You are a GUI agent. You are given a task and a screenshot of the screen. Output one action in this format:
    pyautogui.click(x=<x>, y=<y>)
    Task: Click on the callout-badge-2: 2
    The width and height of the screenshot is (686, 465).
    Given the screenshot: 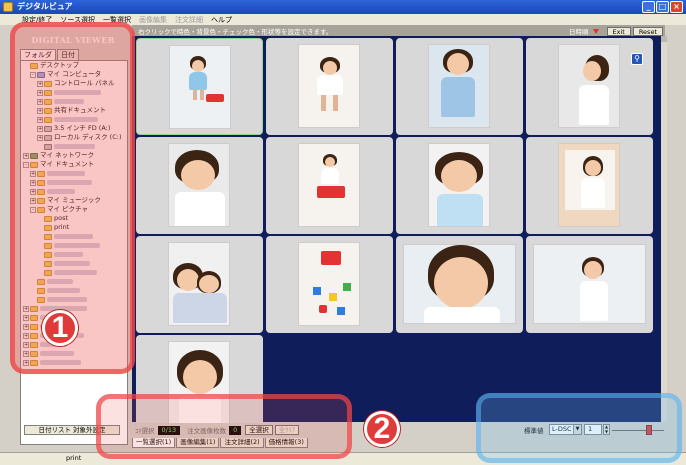 What is the action you would take?
    pyautogui.click(x=382, y=429)
    